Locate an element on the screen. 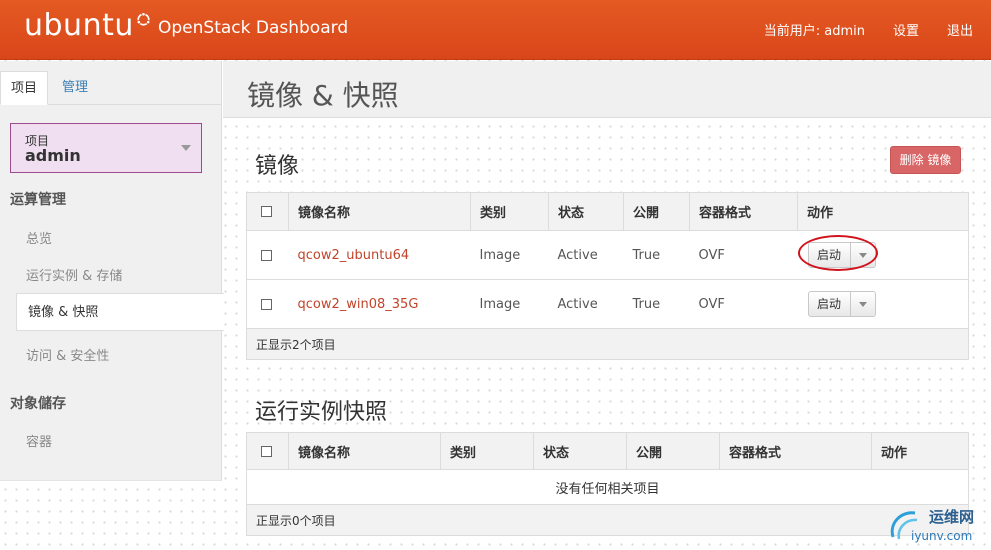  empty-row: 没有任何相关项目 is located at coordinates (607, 487).